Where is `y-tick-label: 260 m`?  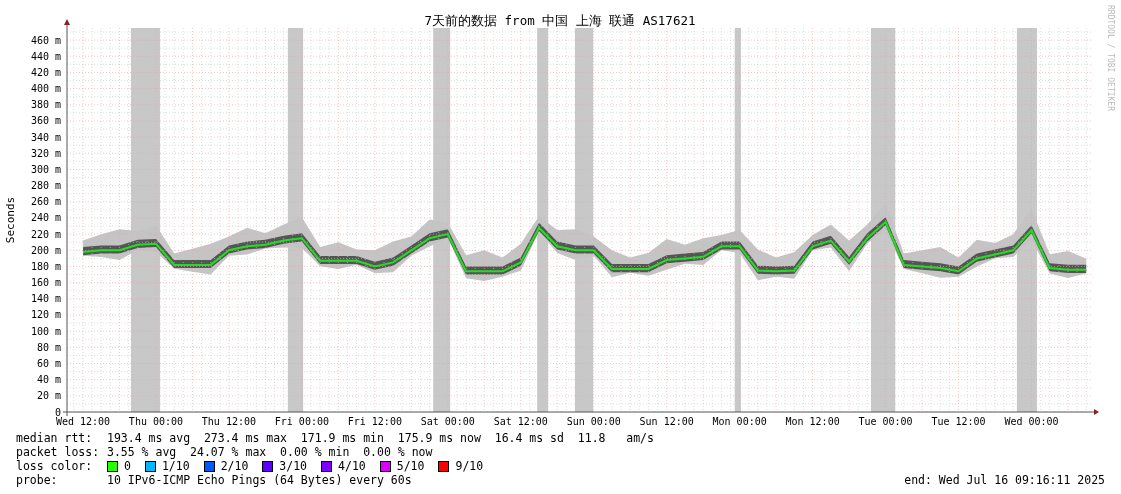
y-tick-label: 260 m is located at coordinates (45, 202).